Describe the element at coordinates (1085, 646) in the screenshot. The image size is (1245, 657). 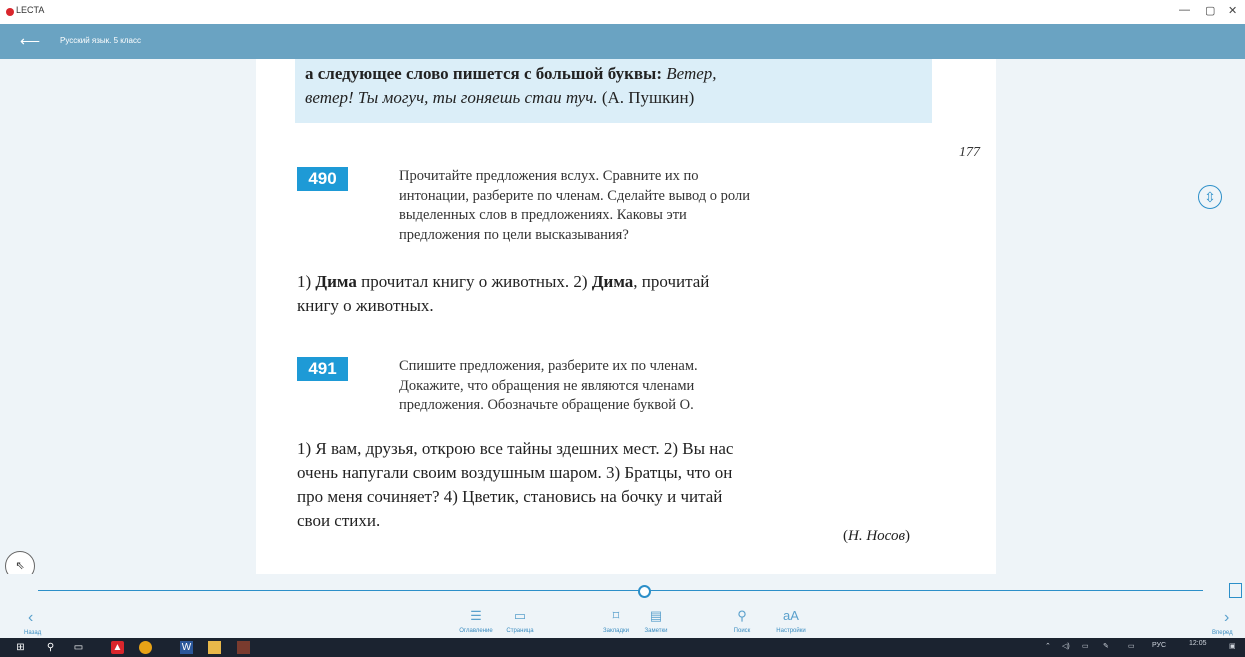
I see `network-icon: ▭` at that location.